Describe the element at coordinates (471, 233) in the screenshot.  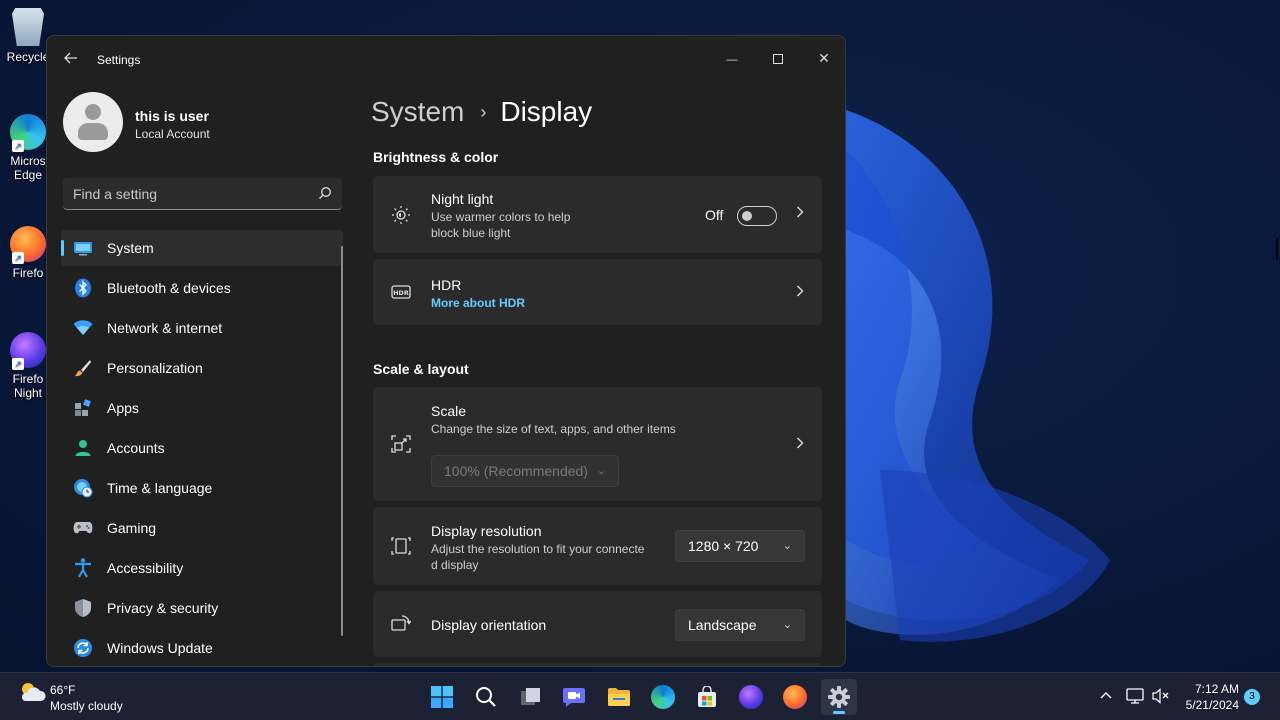
I see `night-light-subtitle-line2: block blue light` at that location.